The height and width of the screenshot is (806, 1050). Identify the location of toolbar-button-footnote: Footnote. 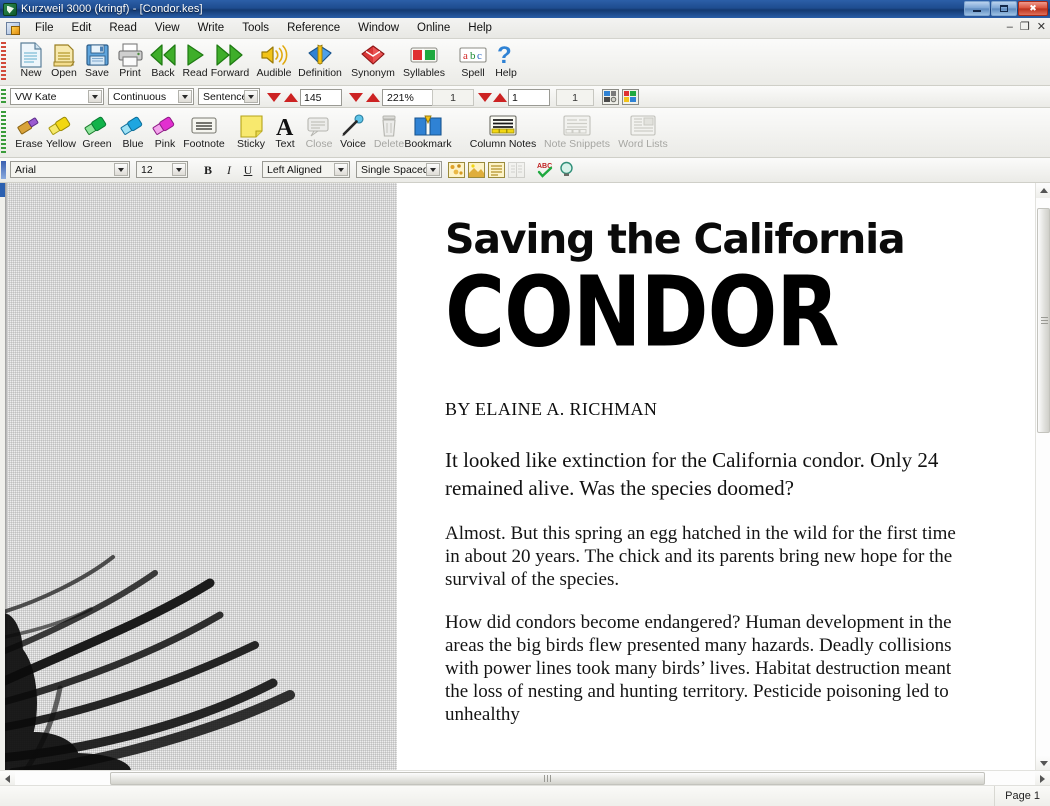
(204, 134).